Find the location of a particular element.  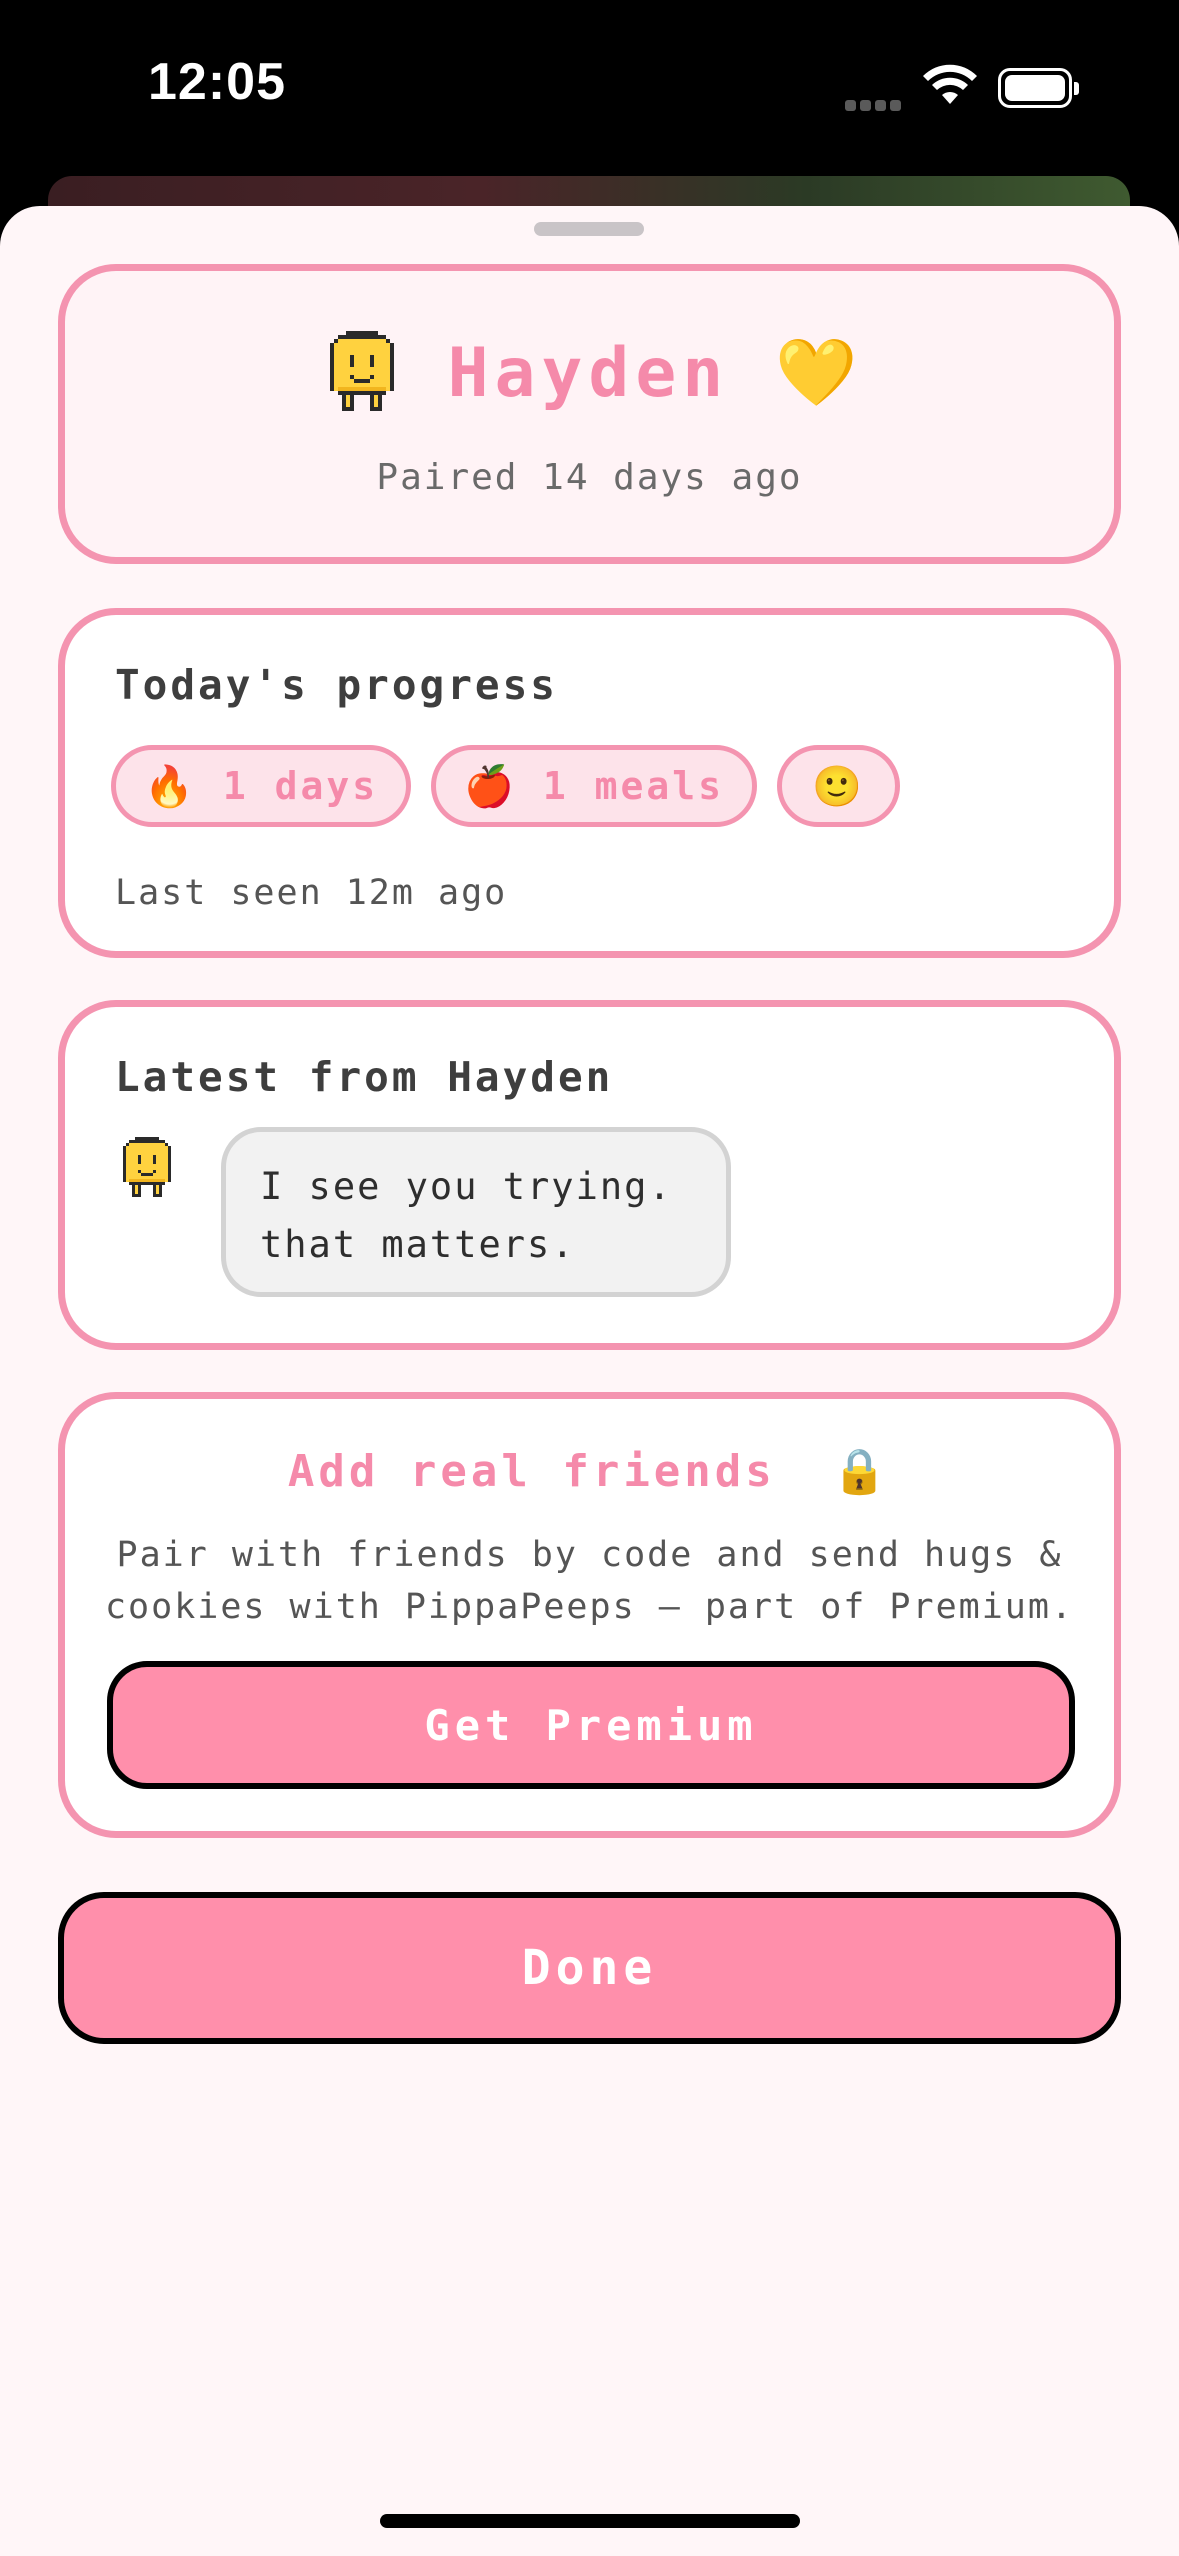

smiley-face-icon: 🙂 is located at coordinates (838, 786).